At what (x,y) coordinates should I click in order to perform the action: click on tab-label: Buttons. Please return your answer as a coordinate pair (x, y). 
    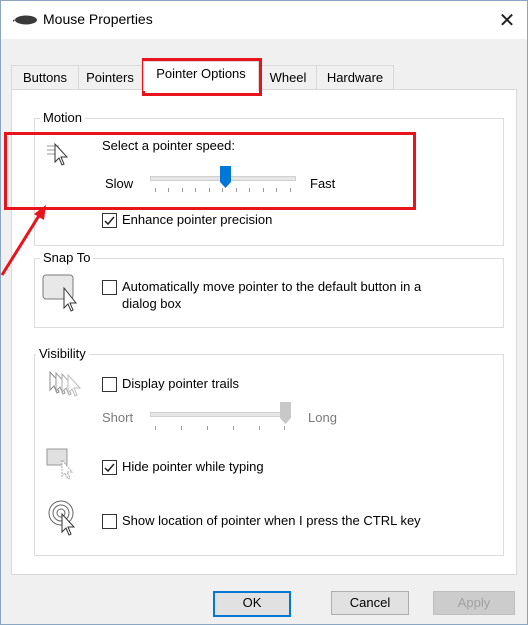
    Looking at the image, I should click on (45, 77).